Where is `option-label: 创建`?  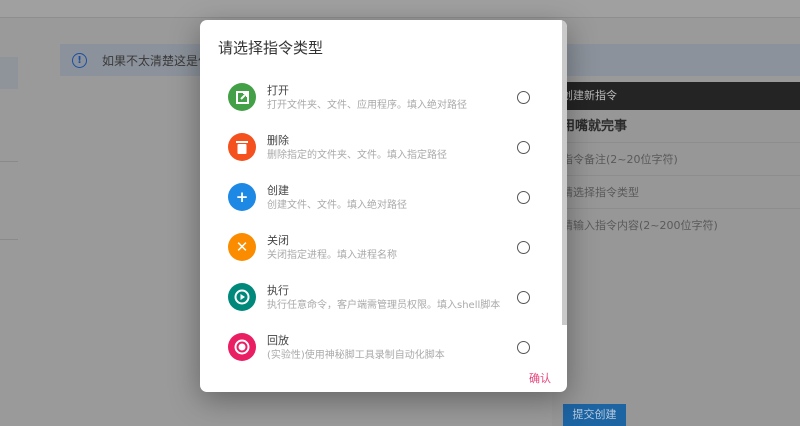 option-label: 创建 is located at coordinates (278, 190).